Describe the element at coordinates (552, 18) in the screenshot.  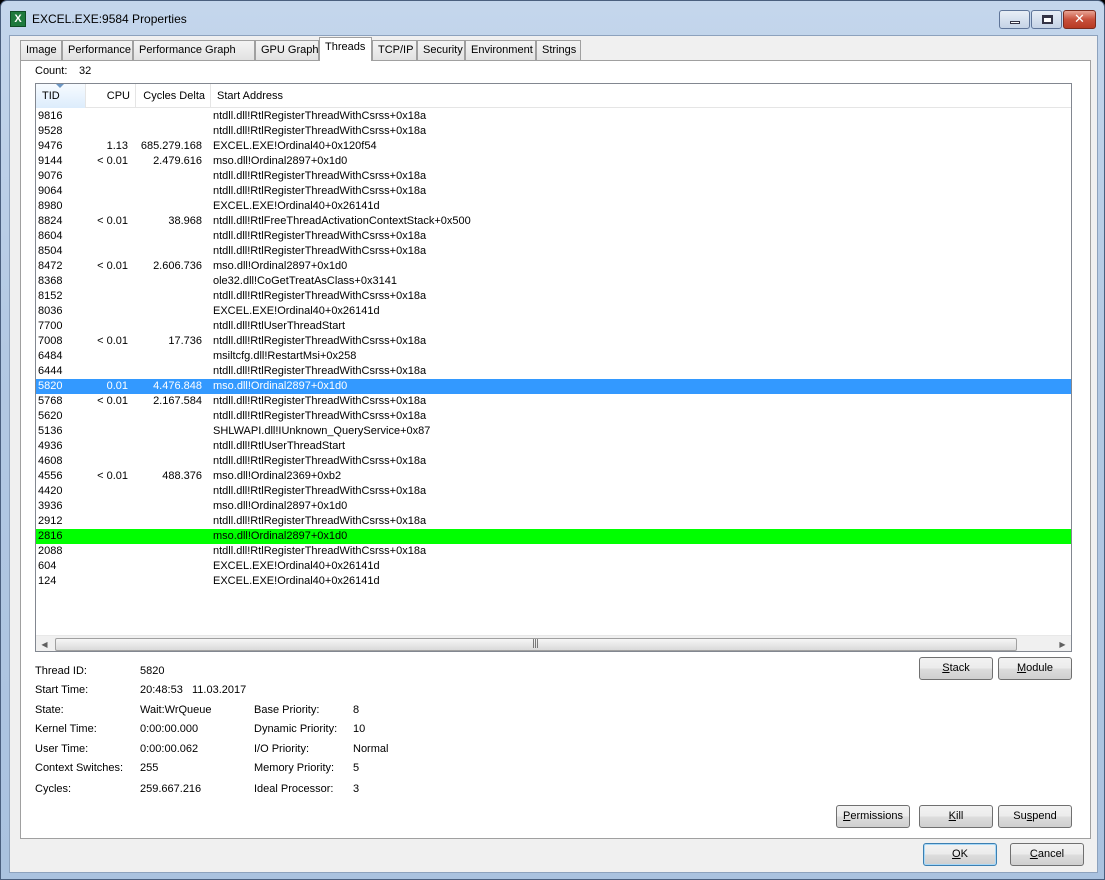
I see `title-bar: X EXCEL.EXE:9584 Properties ✕` at that location.